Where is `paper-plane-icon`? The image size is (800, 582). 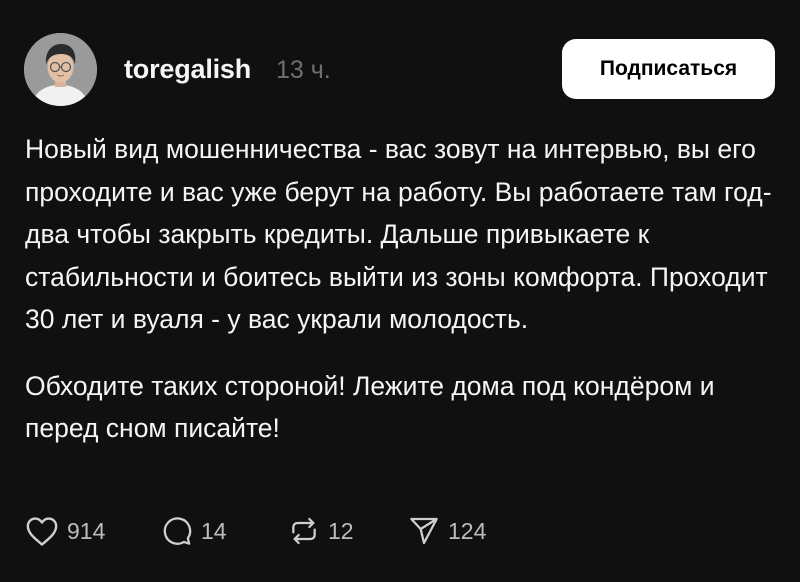
paper-plane-icon is located at coordinates (424, 531).